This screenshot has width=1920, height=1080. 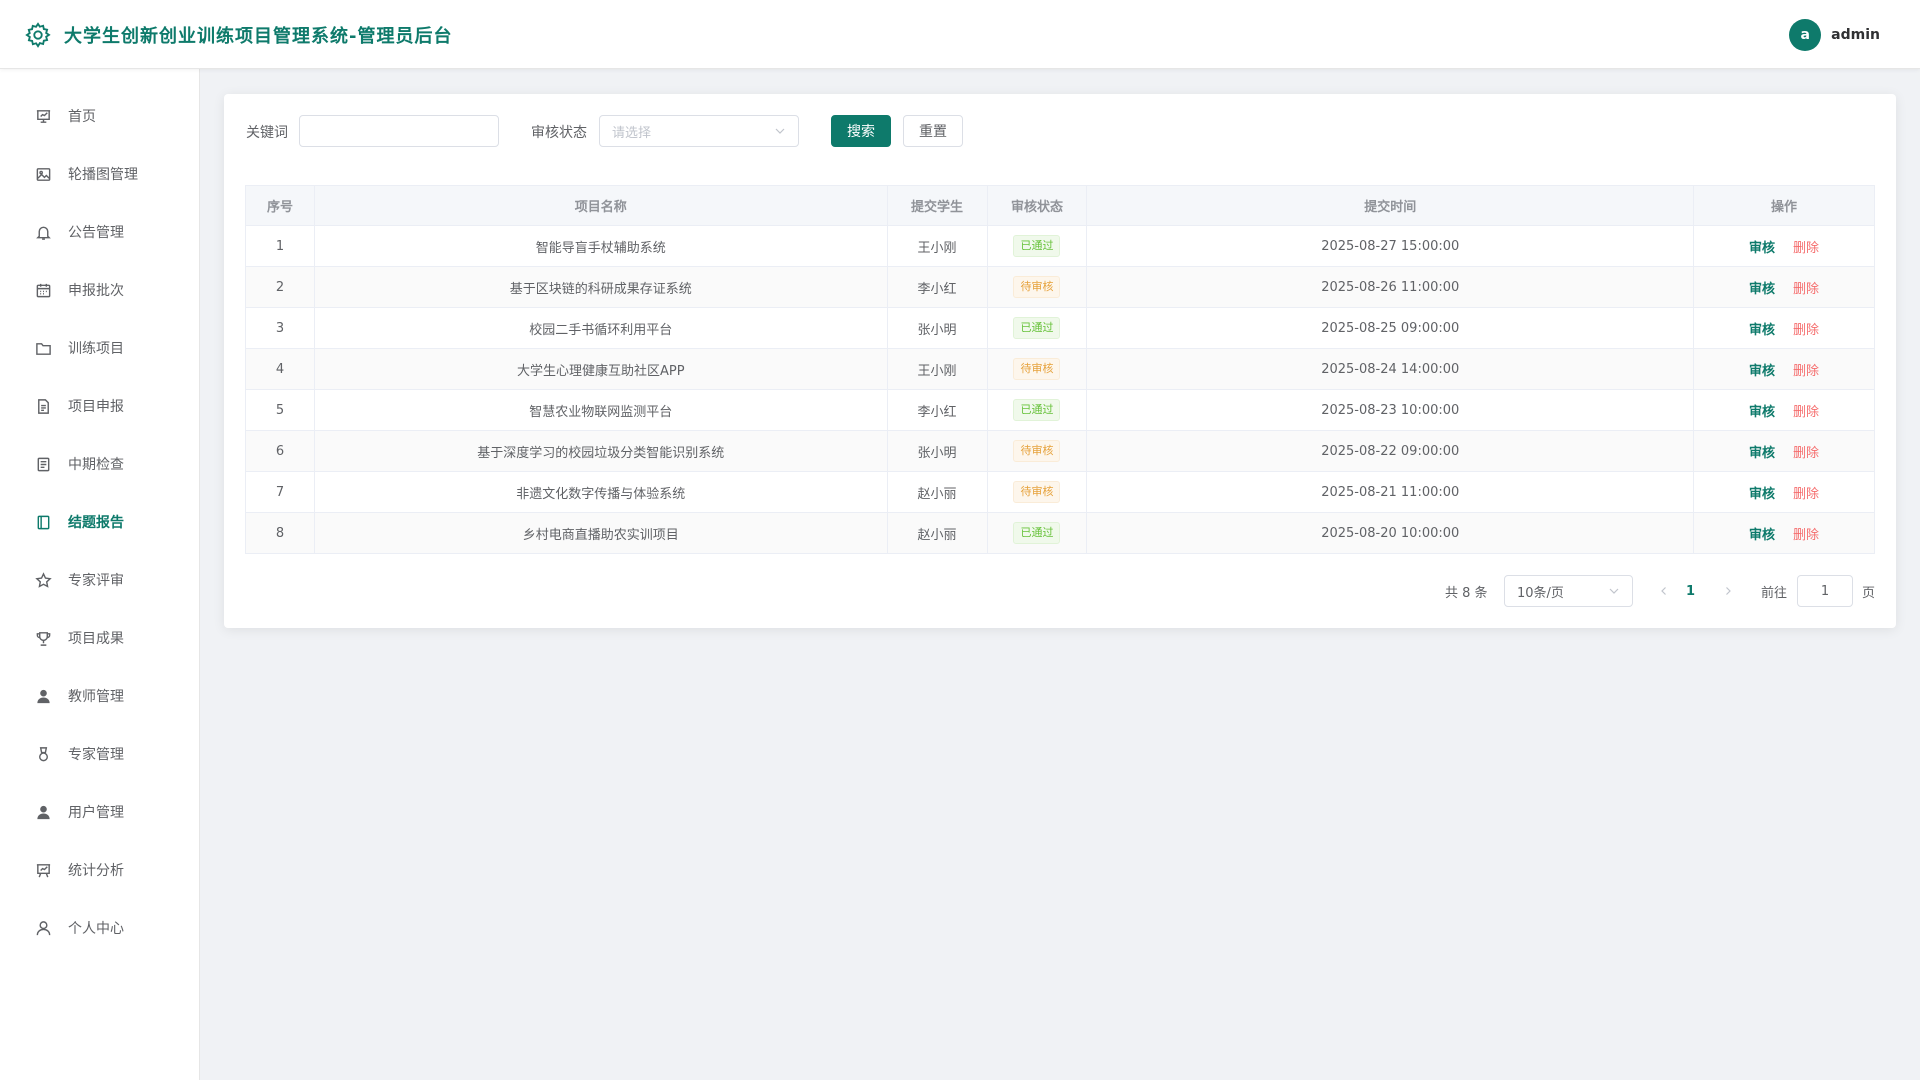 I want to click on username: admin, so click(x=1855, y=35).